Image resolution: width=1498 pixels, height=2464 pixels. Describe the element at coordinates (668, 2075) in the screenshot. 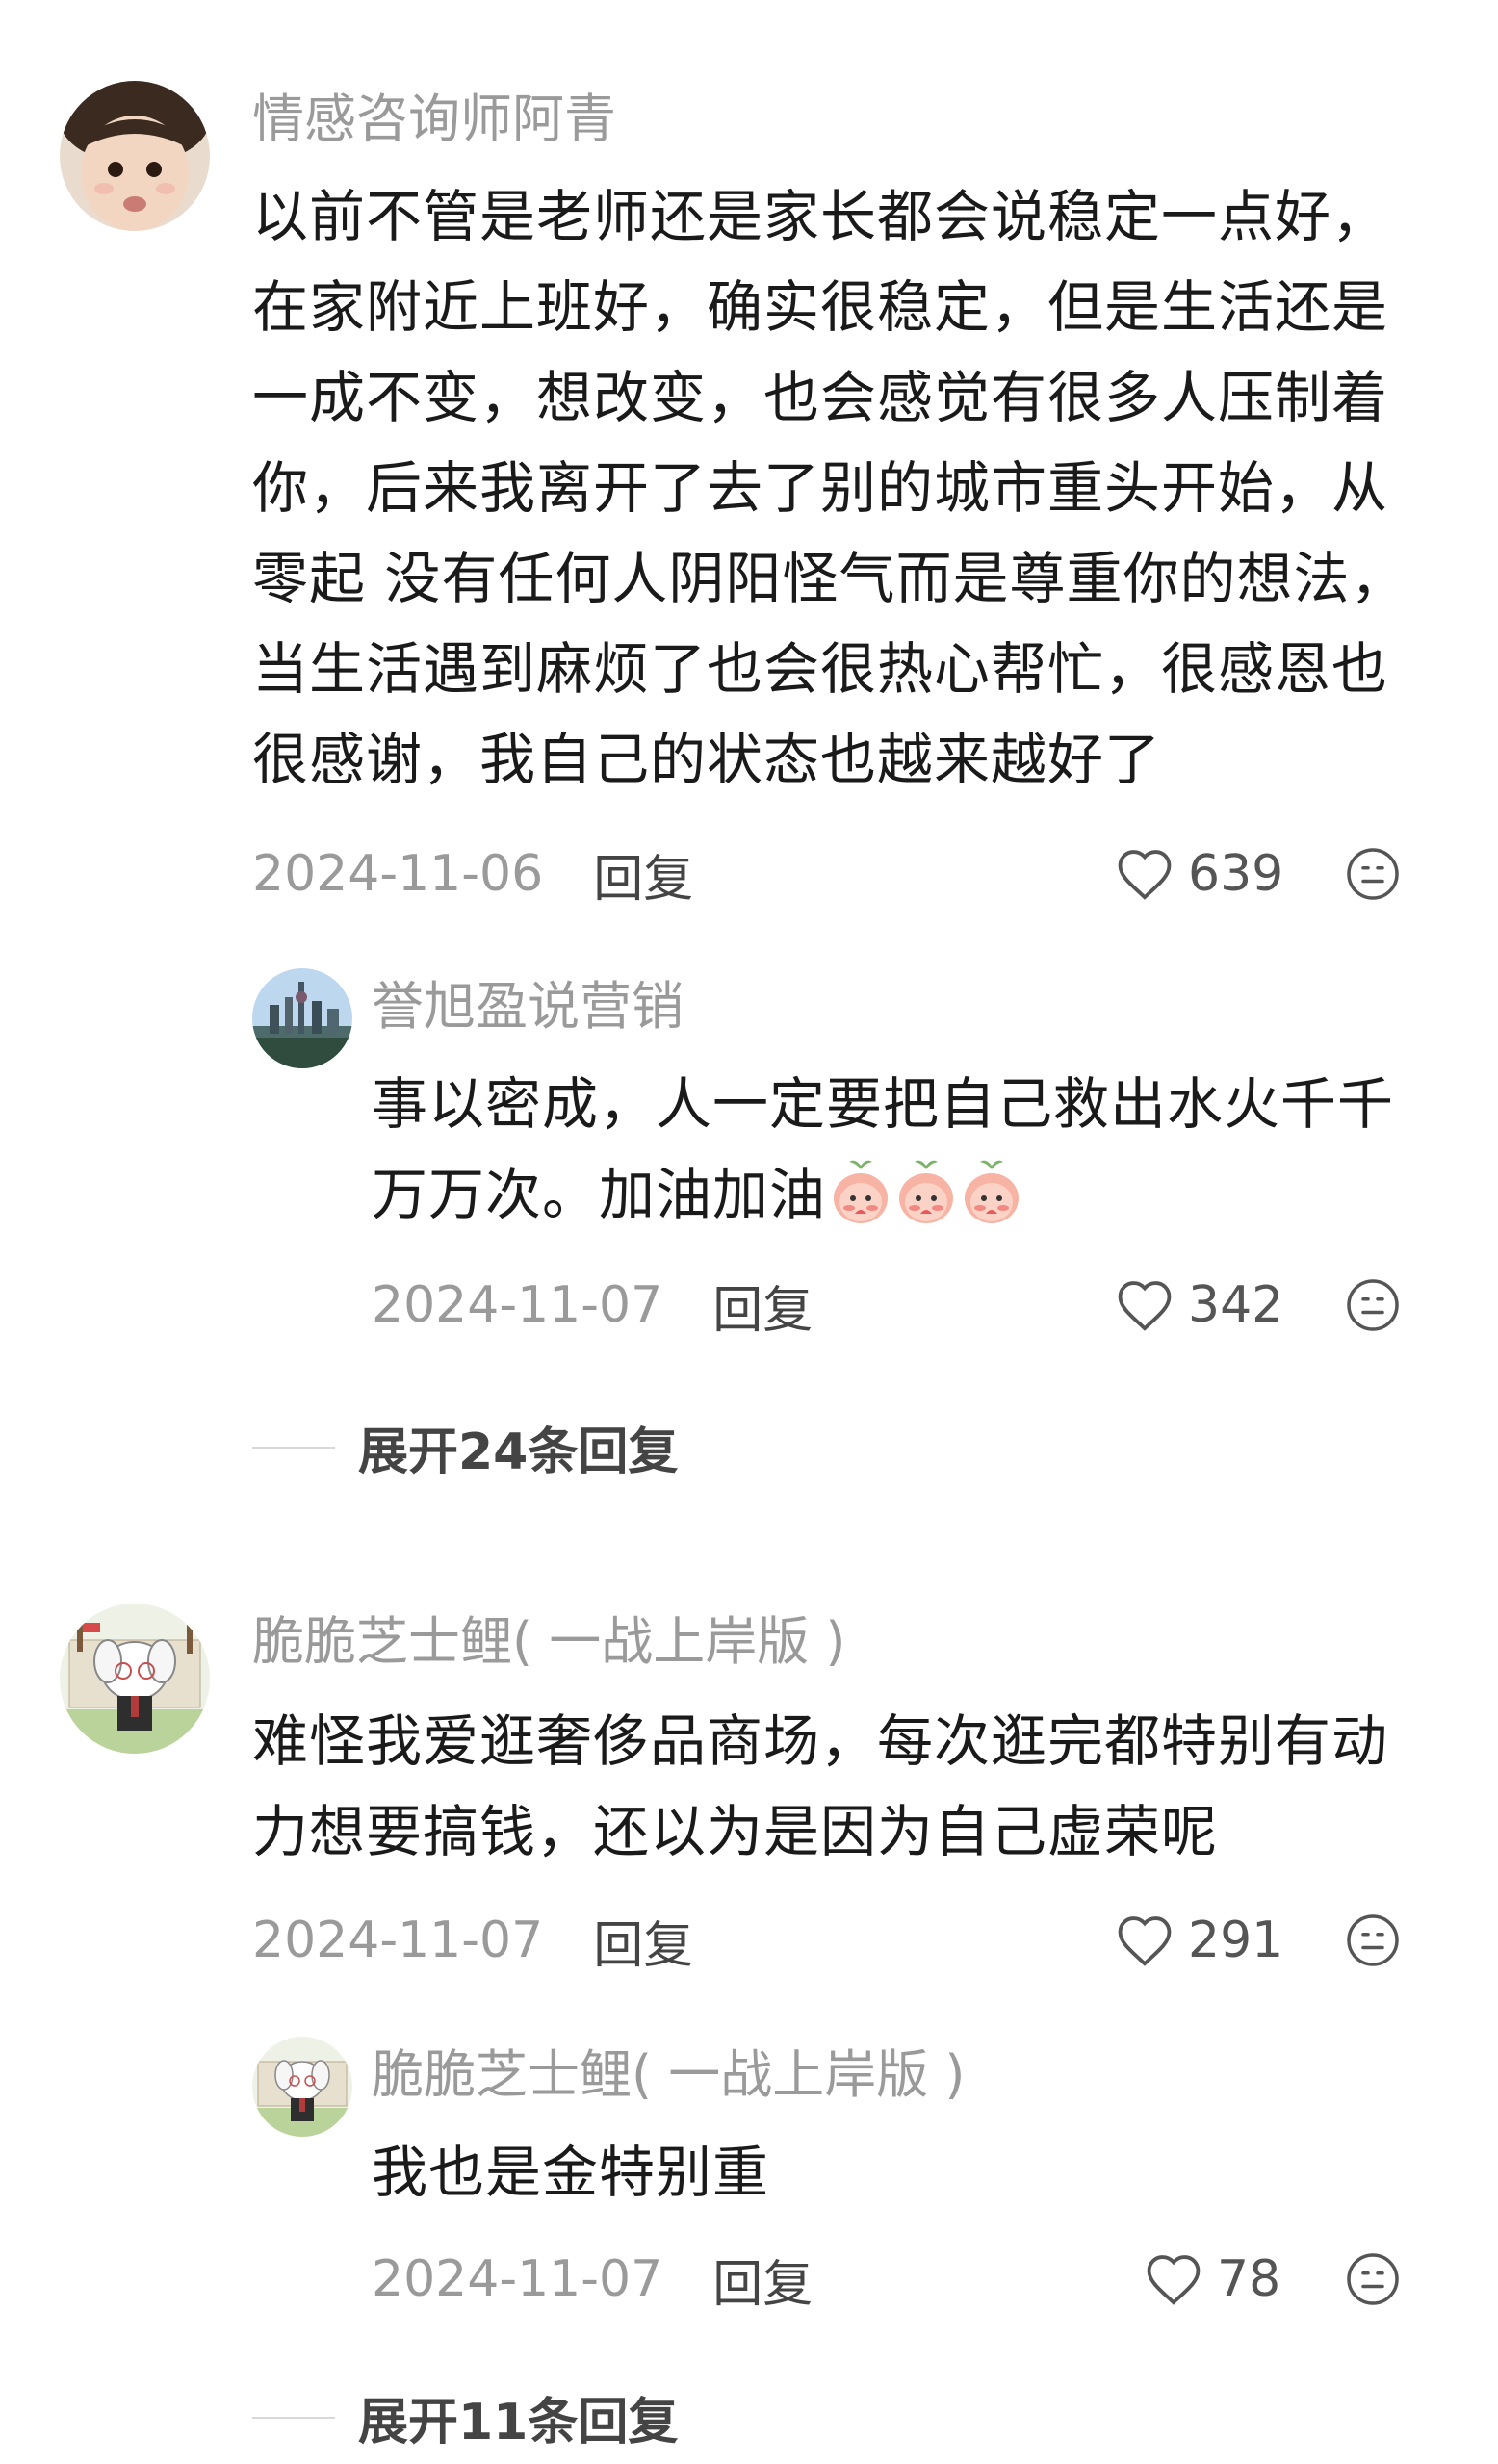

I see `reply-username: 脆脆芝士鲤( 一战上岸版 )` at that location.